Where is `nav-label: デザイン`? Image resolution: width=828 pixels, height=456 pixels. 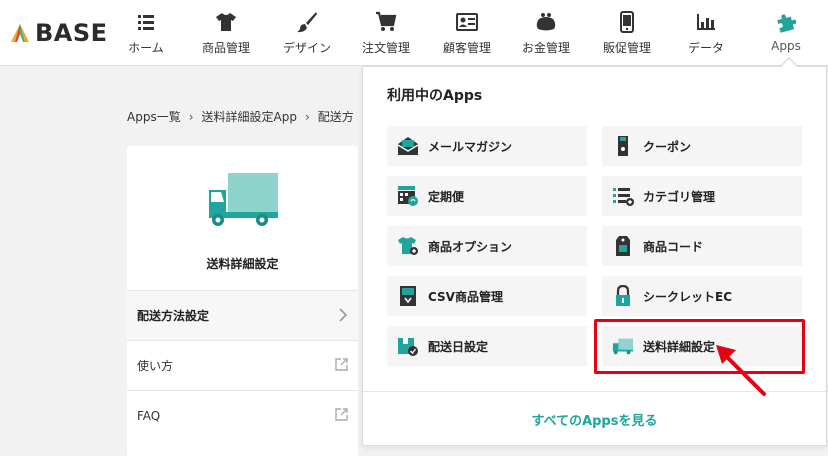 nav-label: デザイン is located at coordinates (306, 48).